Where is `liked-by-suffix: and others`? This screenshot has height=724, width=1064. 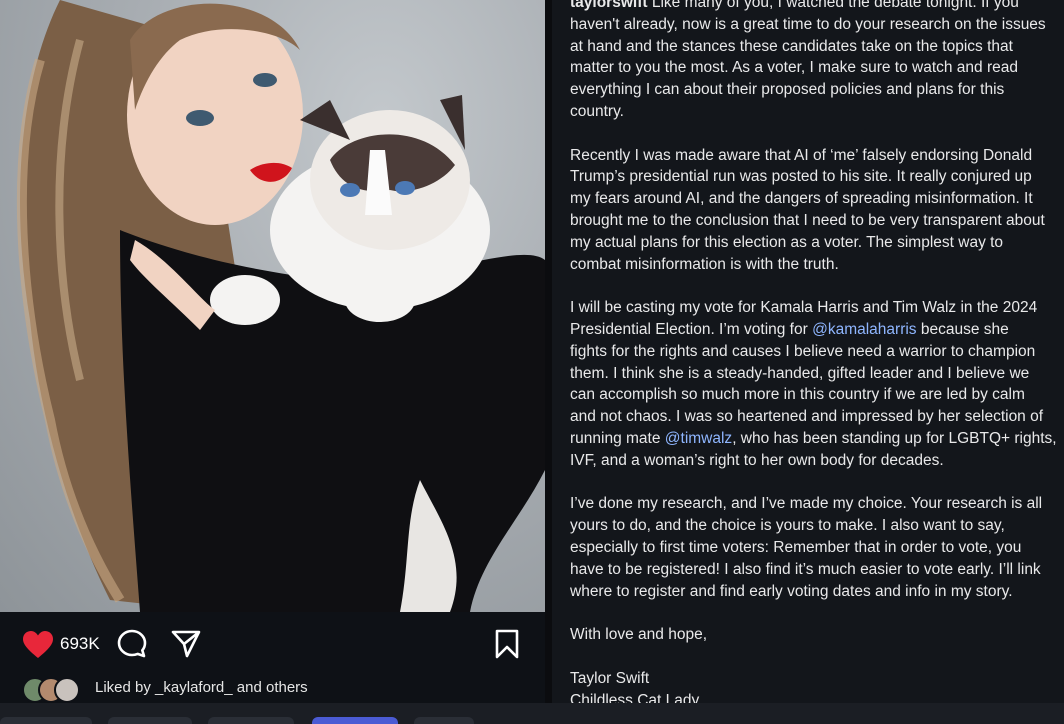
liked-by-suffix: and others is located at coordinates (270, 687).